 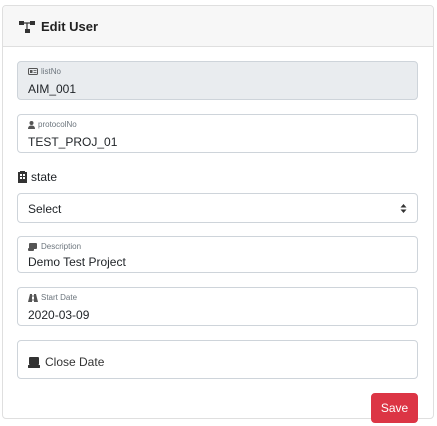 I want to click on id-card-icon, so click(x=33, y=71).